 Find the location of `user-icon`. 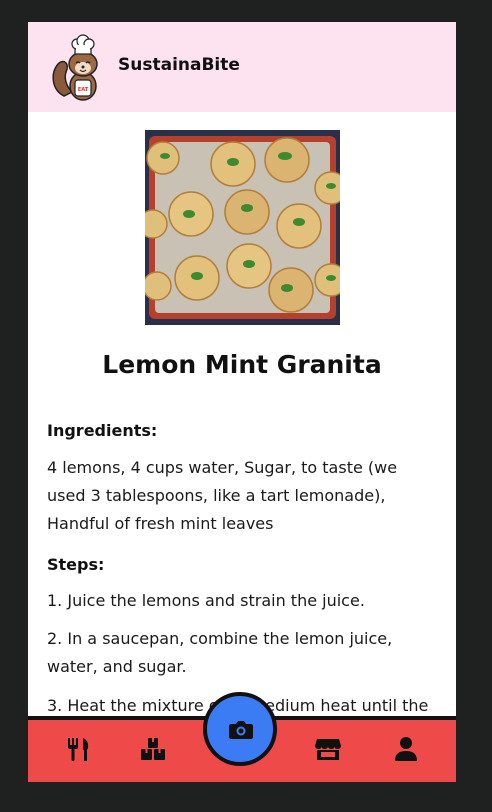

user-icon is located at coordinates (406, 749).